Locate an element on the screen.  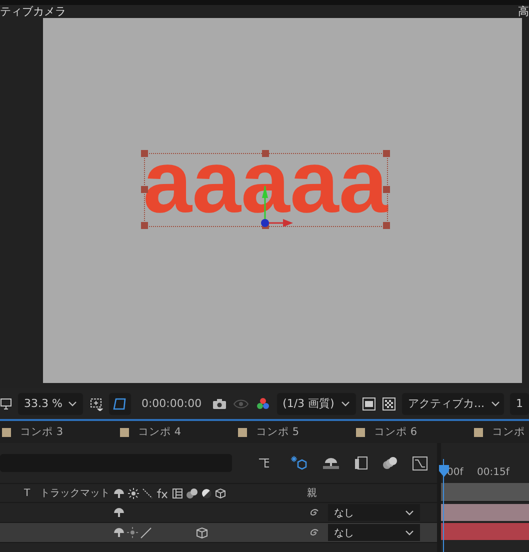
resolution-dropdown: (1/3 画質) is located at coordinates (316, 403).